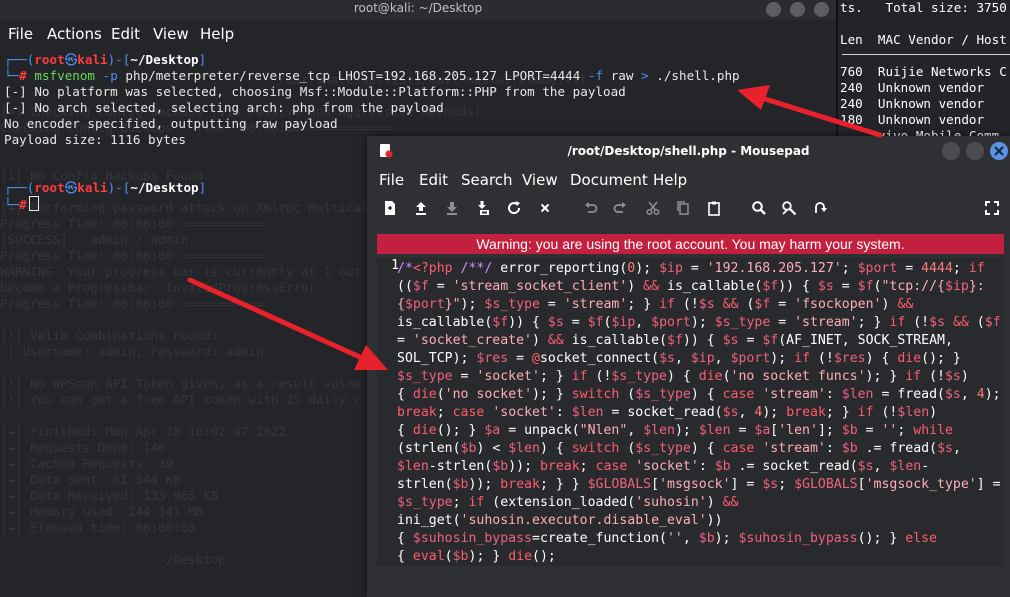 The image size is (1010, 597). What do you see at coordinates (388, 412) in the screenshot?
I see `line-number-gutter: 1` at bounding box center [388, 412].